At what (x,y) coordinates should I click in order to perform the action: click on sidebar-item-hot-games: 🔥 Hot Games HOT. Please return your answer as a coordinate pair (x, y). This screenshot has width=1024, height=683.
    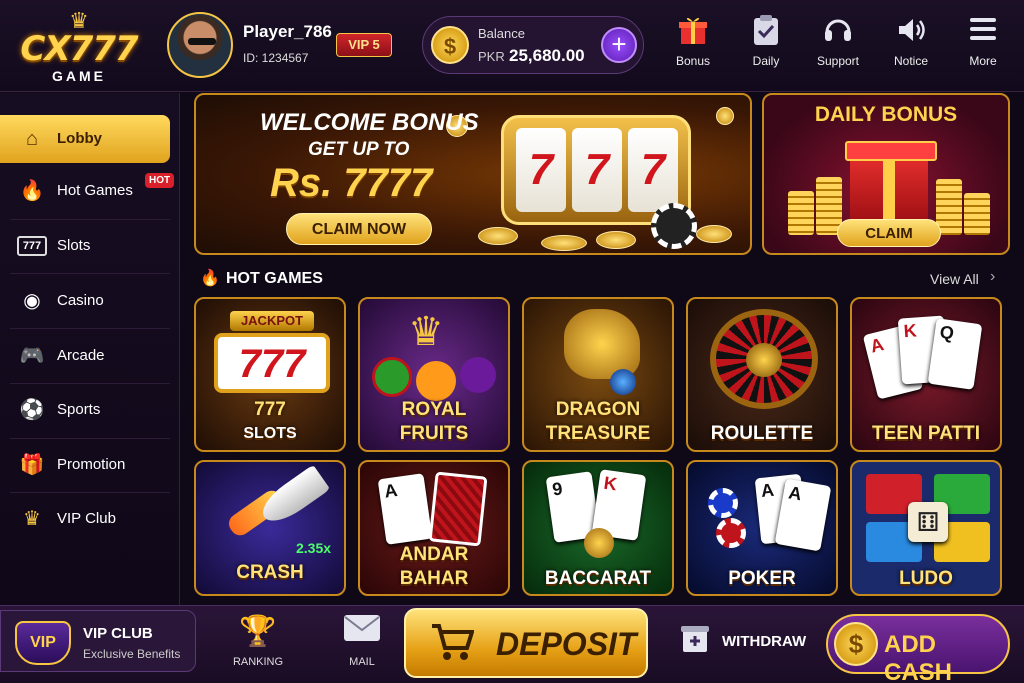
    Looking at the image, I should click on (87, 191).